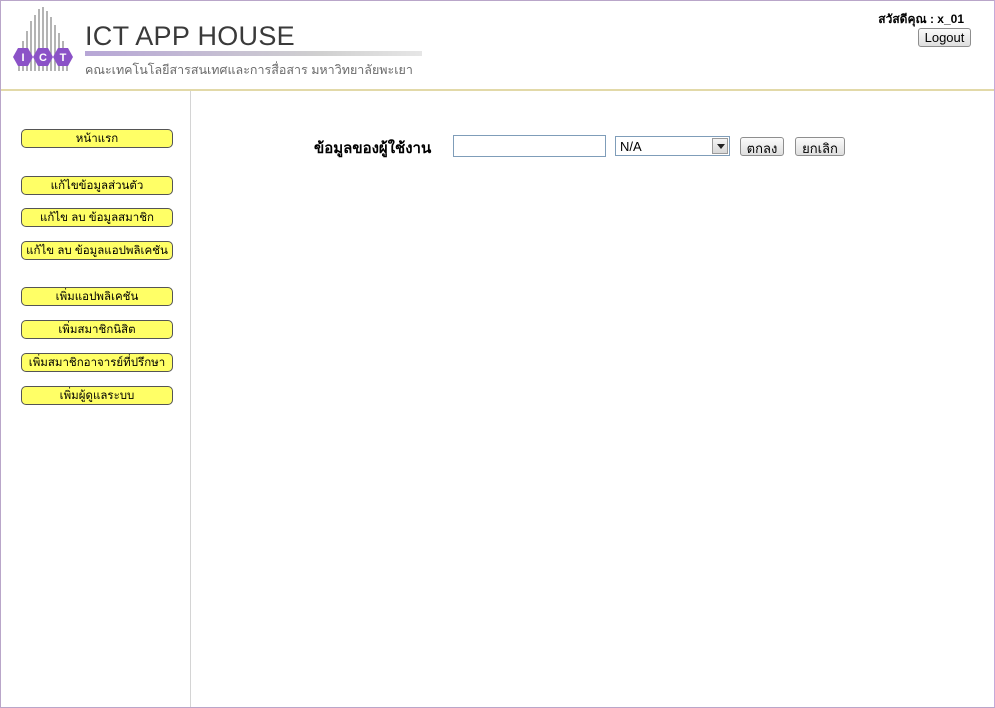  Describe the element at coordinates (22, 58) in the screenshot. I see `svg-text: I` at that location.